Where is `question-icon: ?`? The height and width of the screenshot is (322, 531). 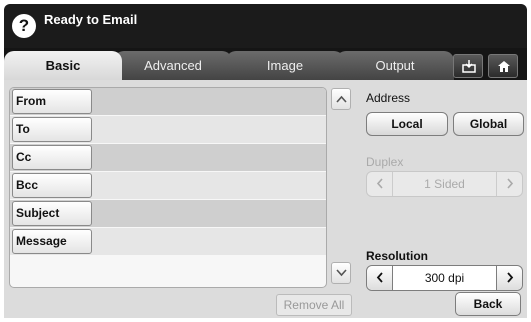
question-icon: ? is located at coordinates (24, 26).